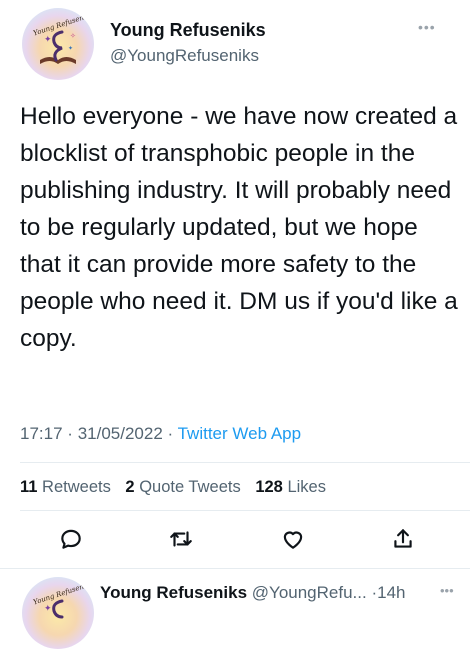 The image size is (470, 649). I want to click on tweet-date: 31/05/2022, so click(120, 433).